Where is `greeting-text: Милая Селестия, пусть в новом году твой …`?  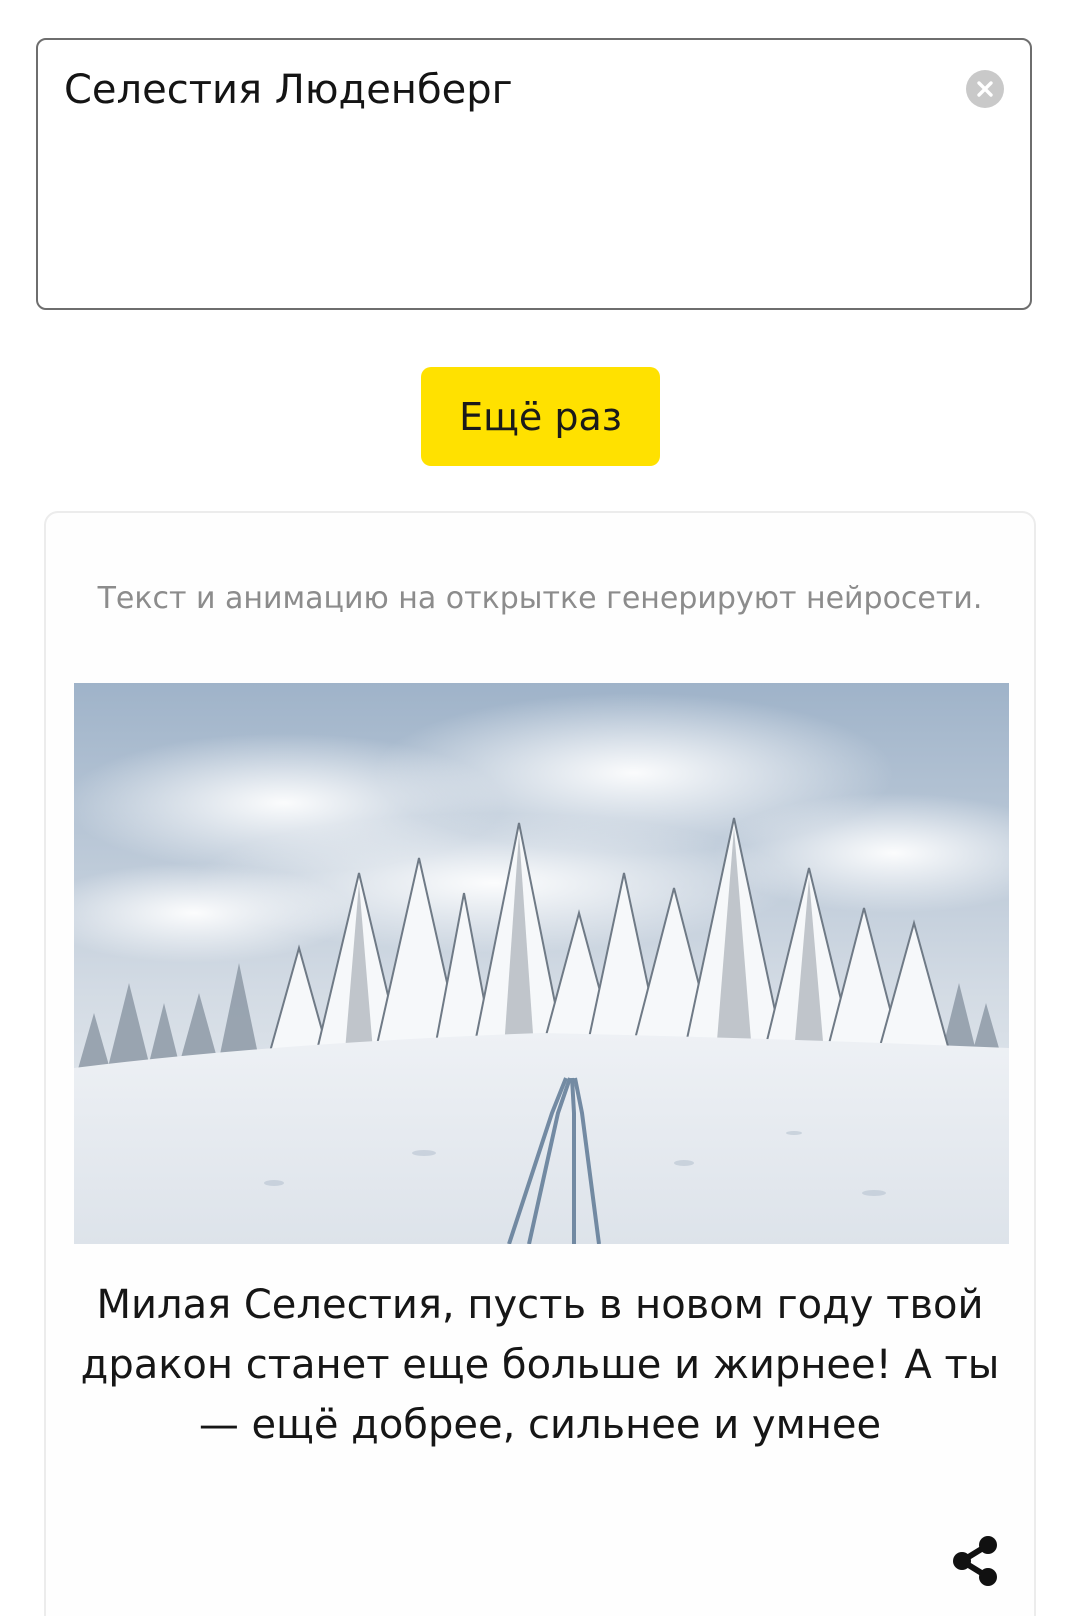 greeting-text: Милая Селестия, пусть в новом году твой … is located at coordinates (540, 1365).